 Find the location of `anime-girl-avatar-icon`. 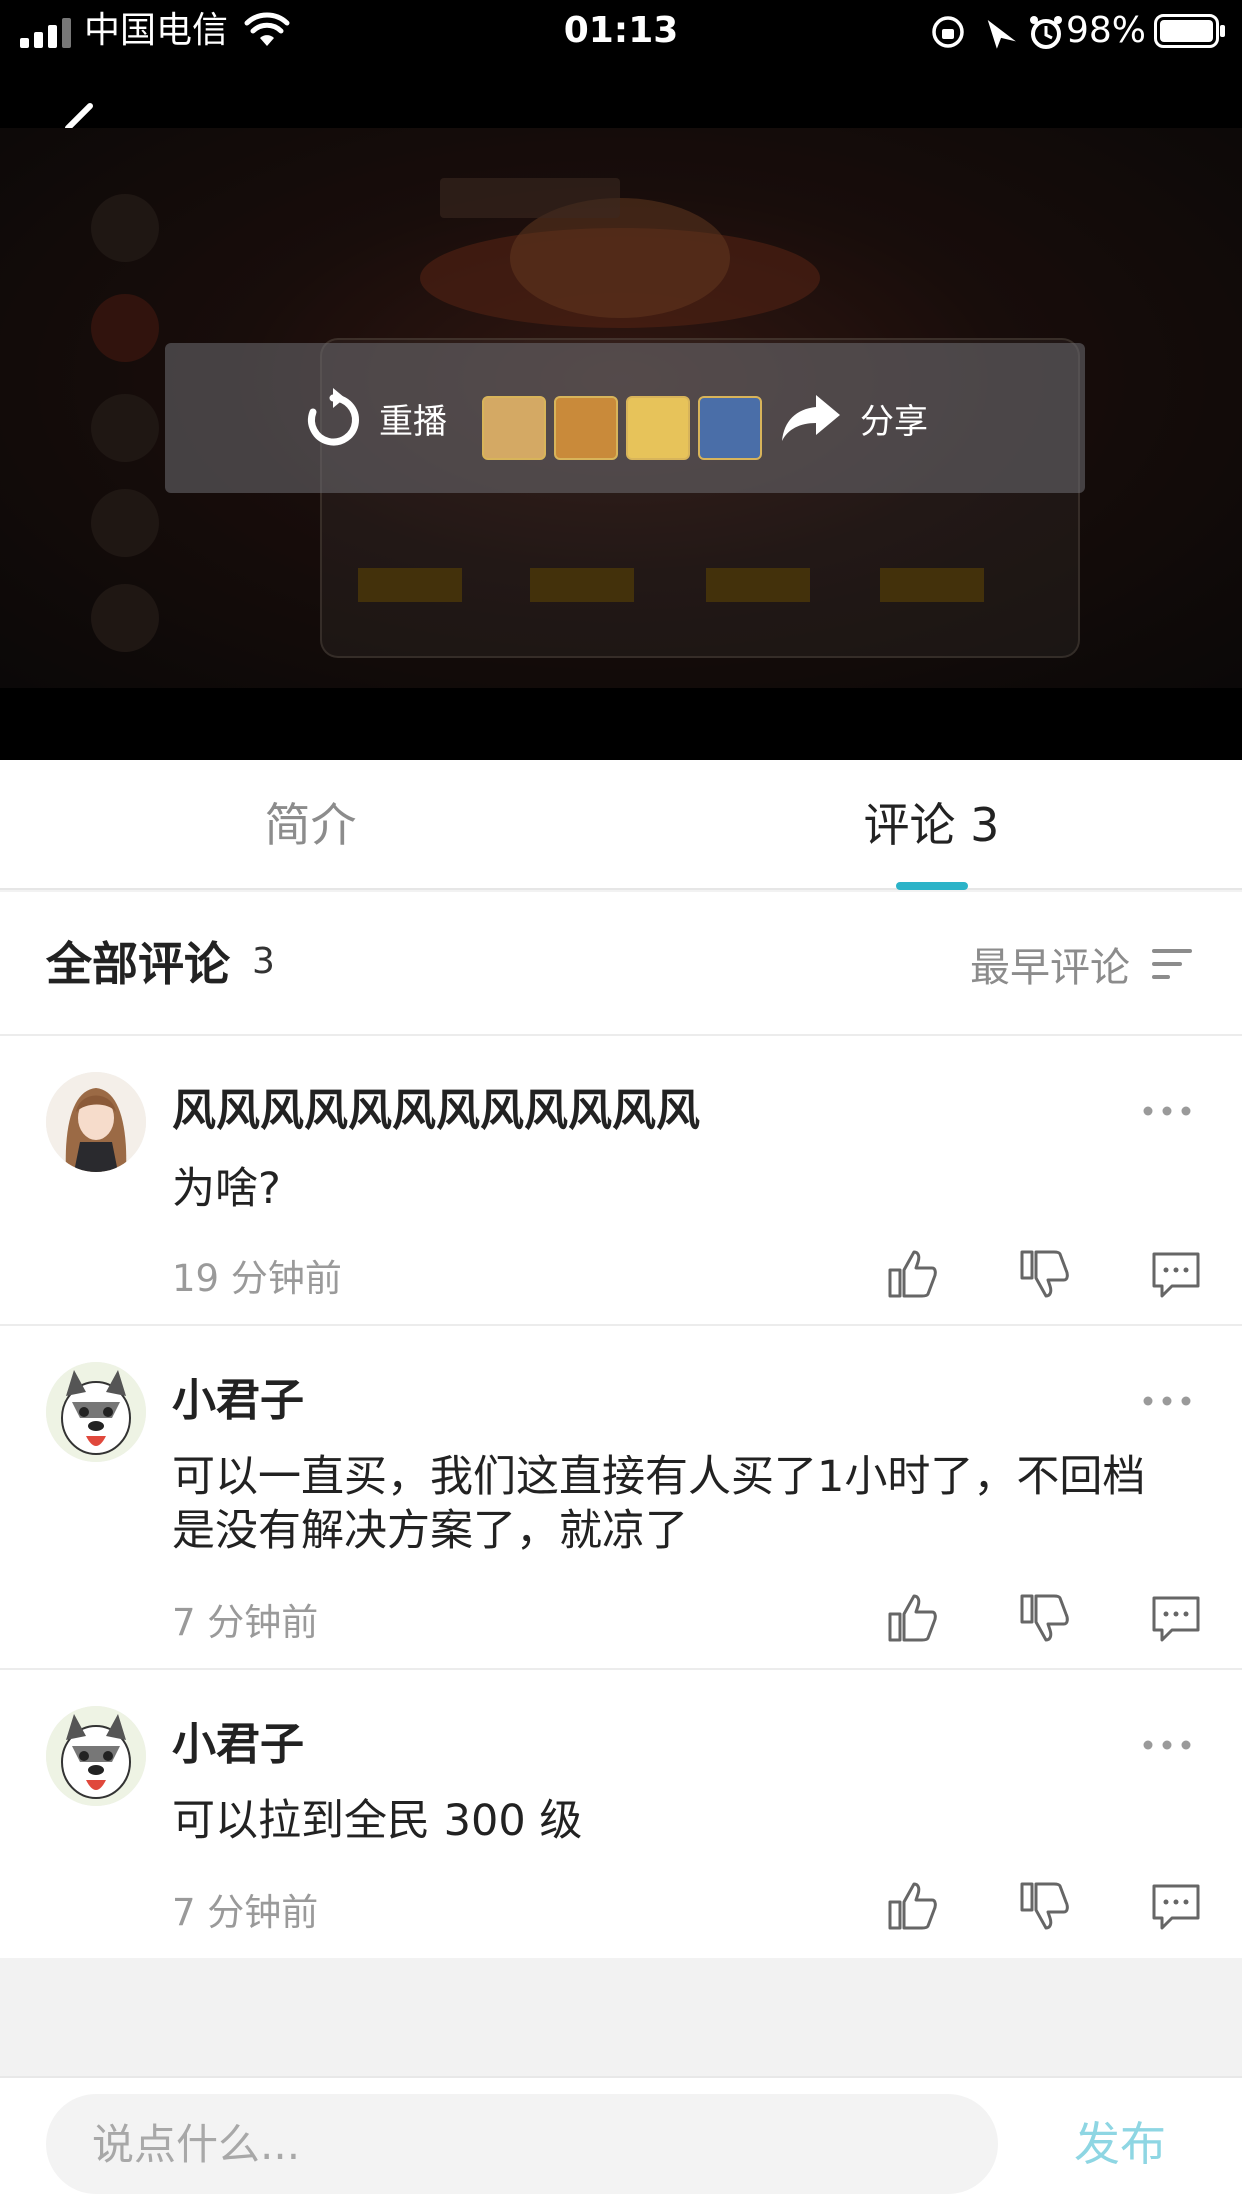

anime-girl-avatar-icon is located at coordinates (96, 1122).